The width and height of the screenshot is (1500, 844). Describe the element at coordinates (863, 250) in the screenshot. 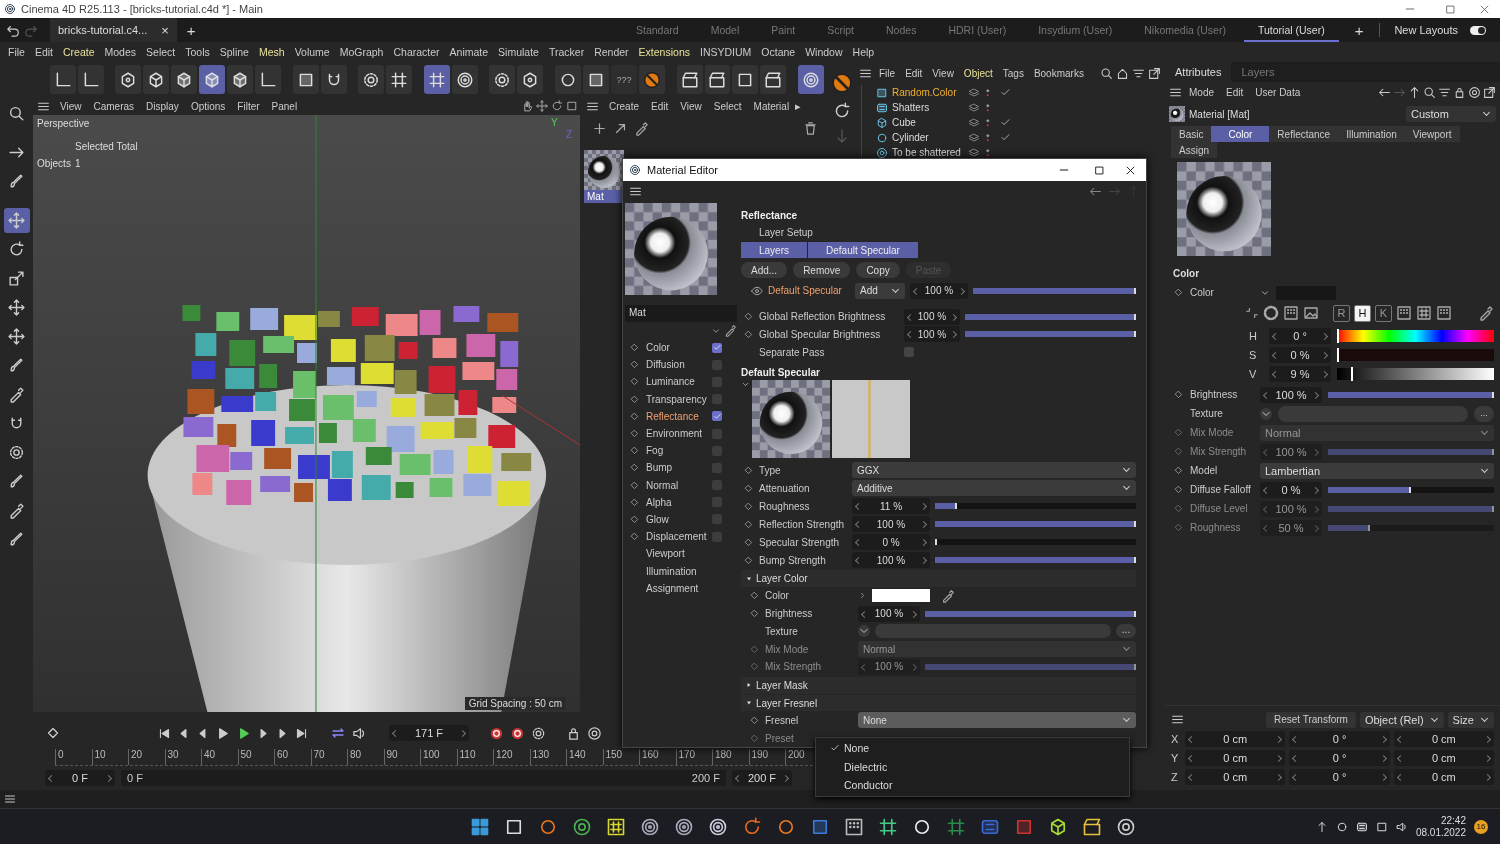

I see `layer-tab: Default Specular` at that location.